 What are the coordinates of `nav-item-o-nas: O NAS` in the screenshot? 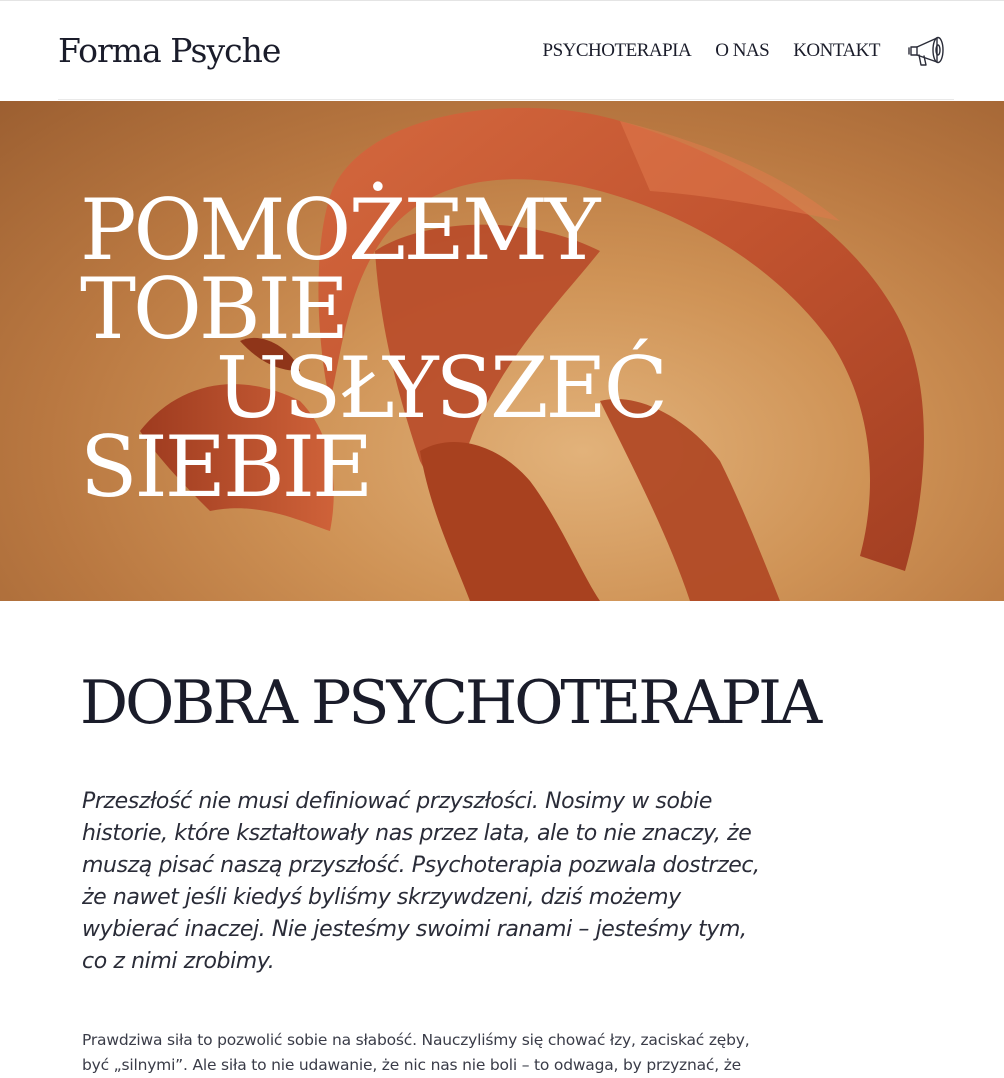 It's located at (742, 51).